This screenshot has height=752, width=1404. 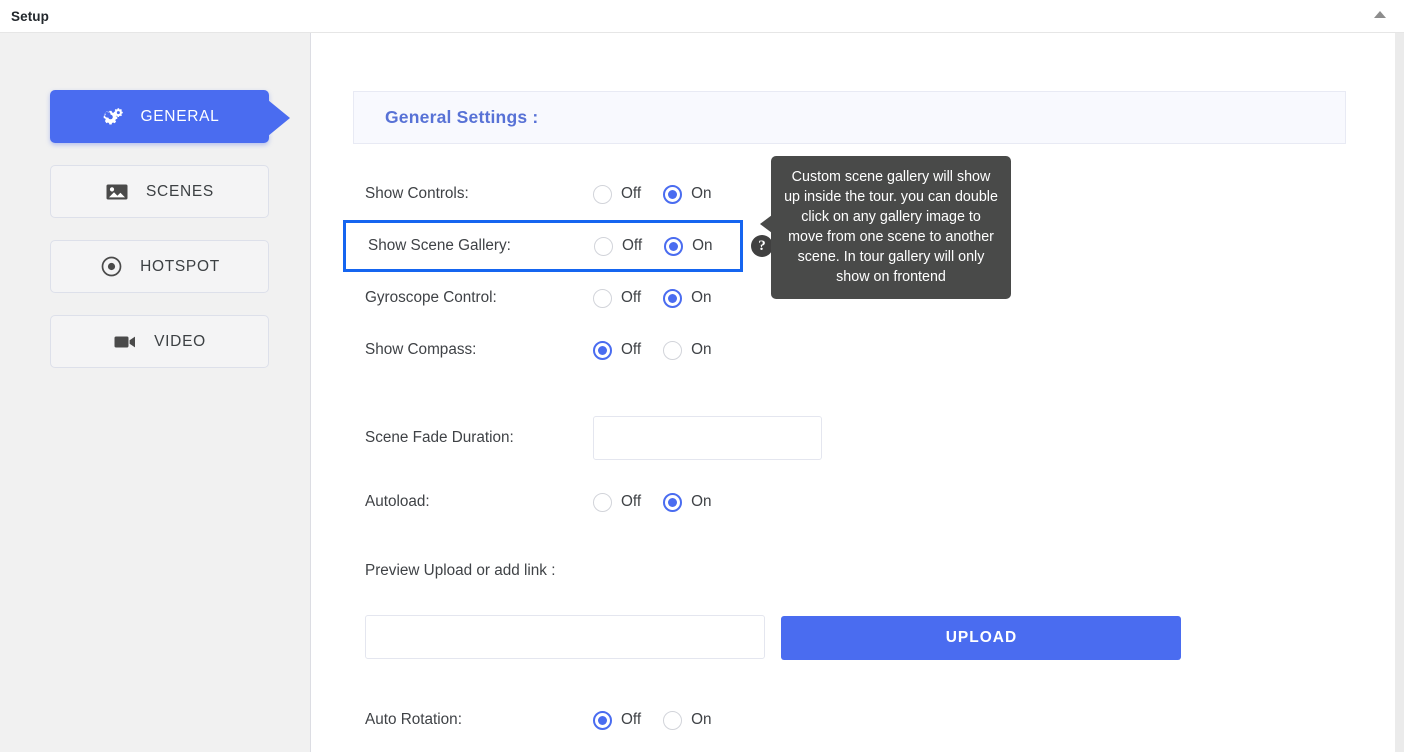 What do you see at coordinates (981, 638) in the screenshot?
I see `upload-button: UPLOAD` at bounding box center [981, 638].